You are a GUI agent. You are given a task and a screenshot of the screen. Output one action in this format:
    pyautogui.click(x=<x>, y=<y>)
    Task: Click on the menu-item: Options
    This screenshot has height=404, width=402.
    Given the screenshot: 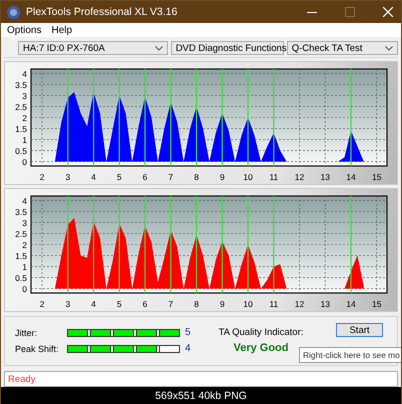 What is the action you would take?
    pyautogui.click(x=24, y=30)
    